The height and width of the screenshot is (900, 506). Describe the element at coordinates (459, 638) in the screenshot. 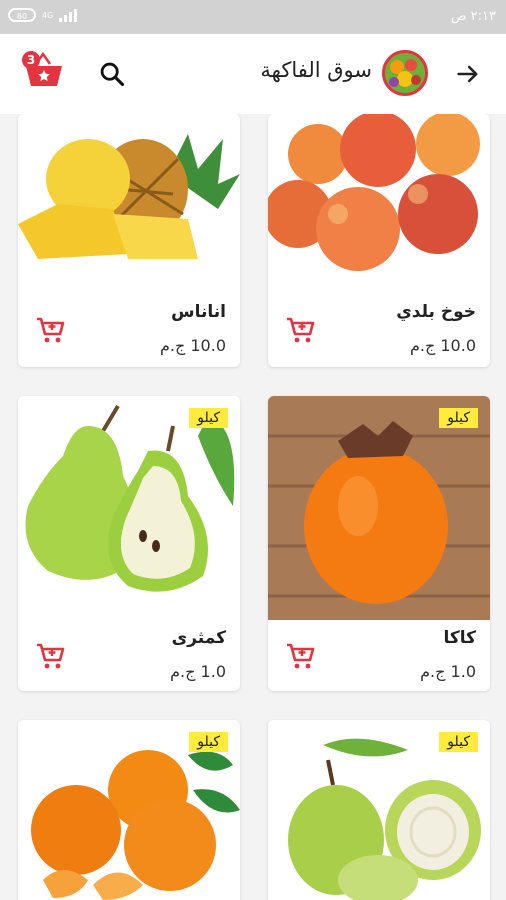

I see `product-name: كاكا` at that location.